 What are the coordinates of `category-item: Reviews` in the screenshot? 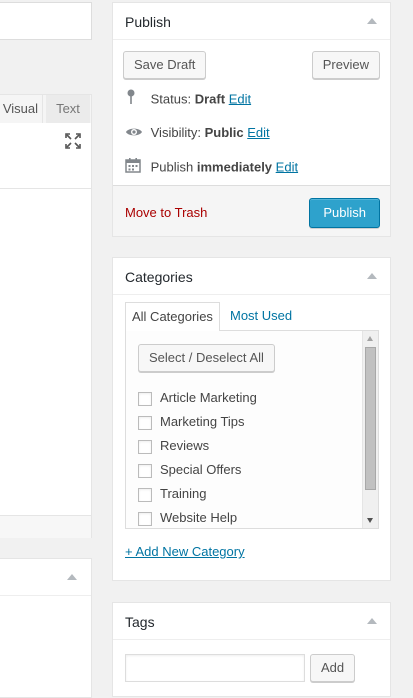 It's located at (173, 446).